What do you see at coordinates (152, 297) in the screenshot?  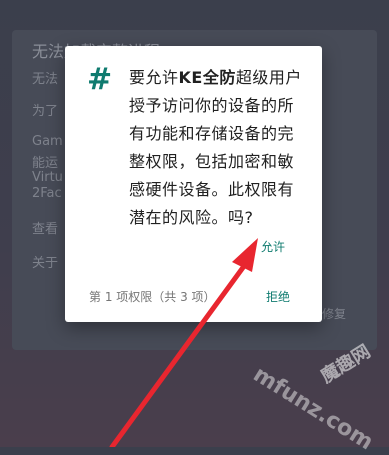 I see `permission-counter: 第 1 项权限（共 3 项）` at bounding box center [152, 297].